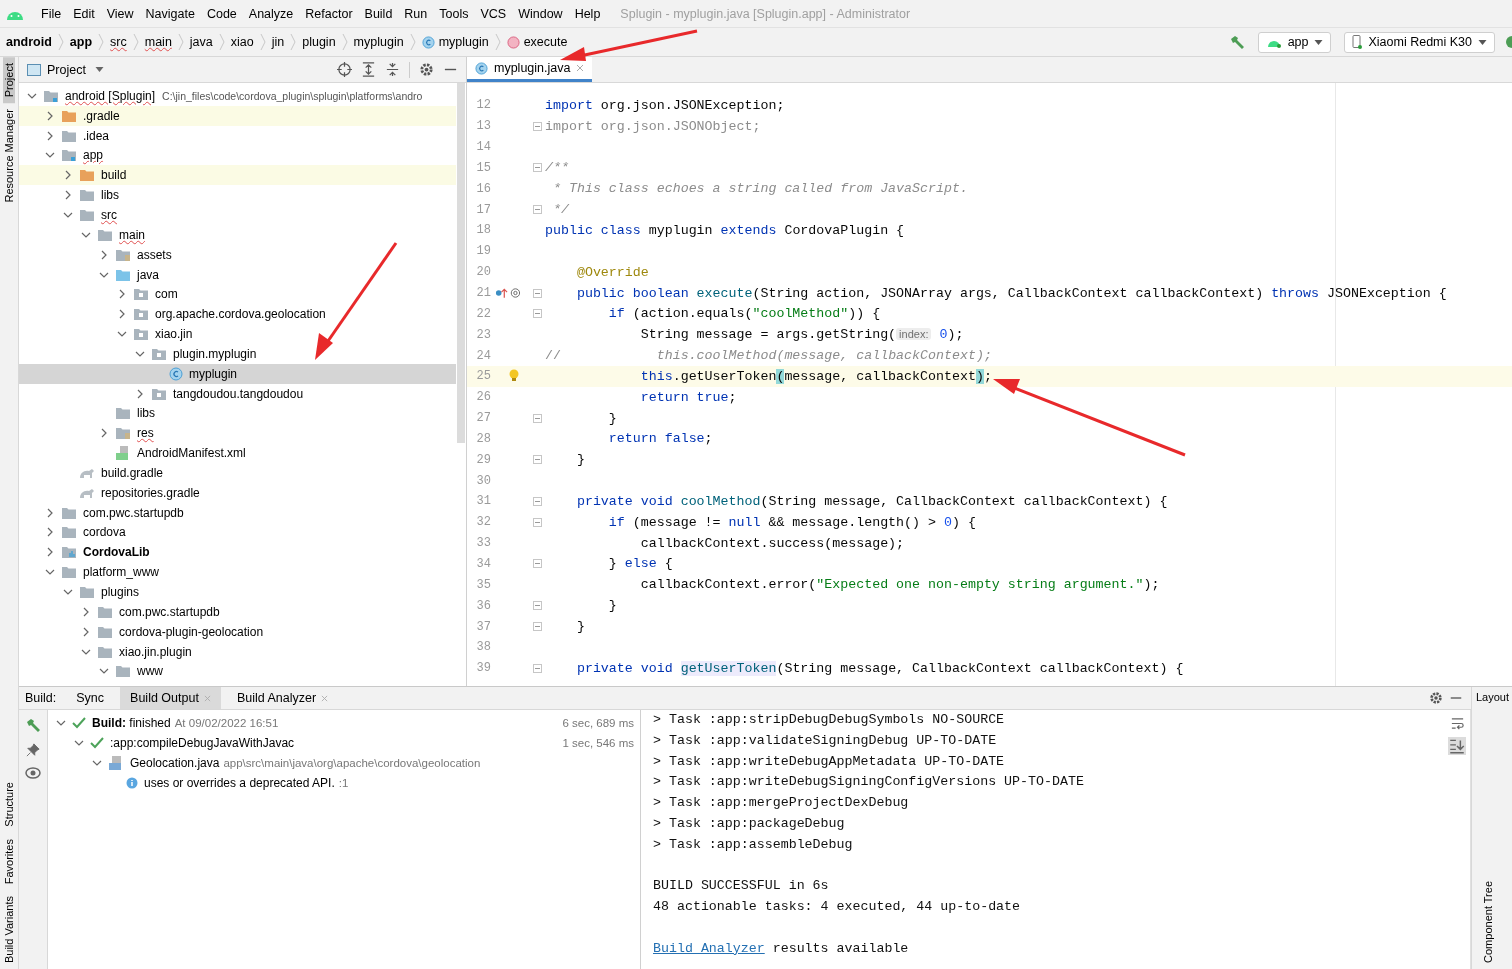 This screenshot has width=1512, height=969. I want to click on menu-item: Edit, so click(84, 13).